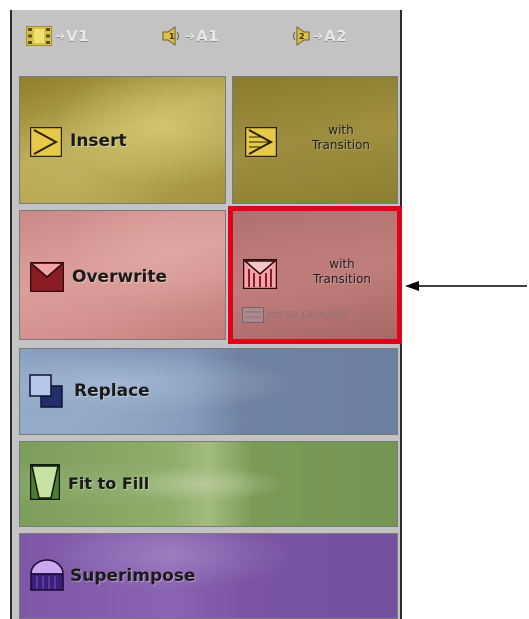  Describe the element at coordinates (47, 277) in the screenshot. I see `overwrite-icon` at that location.